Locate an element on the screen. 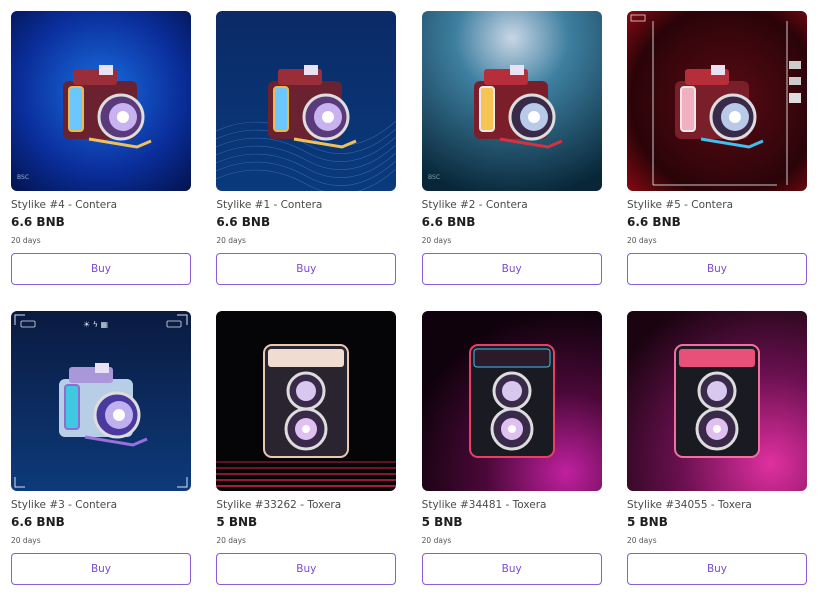 The image size is (817, 611). nft-card: Stylike #1 - Contera 6.6 BNB 20 days Buy is located at coordinates (306, 161).